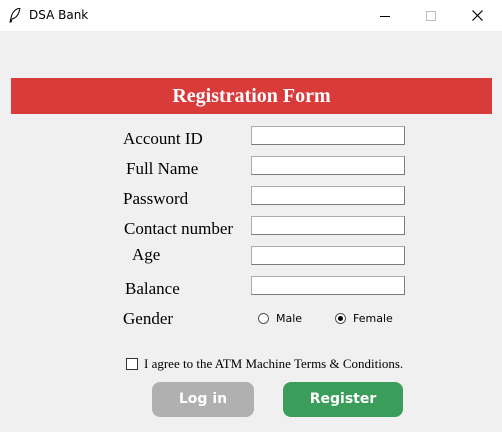  What do you see at coordinates (328, 285) in the screenshot?
I see `balance-field` at bounding box center [328, 285].